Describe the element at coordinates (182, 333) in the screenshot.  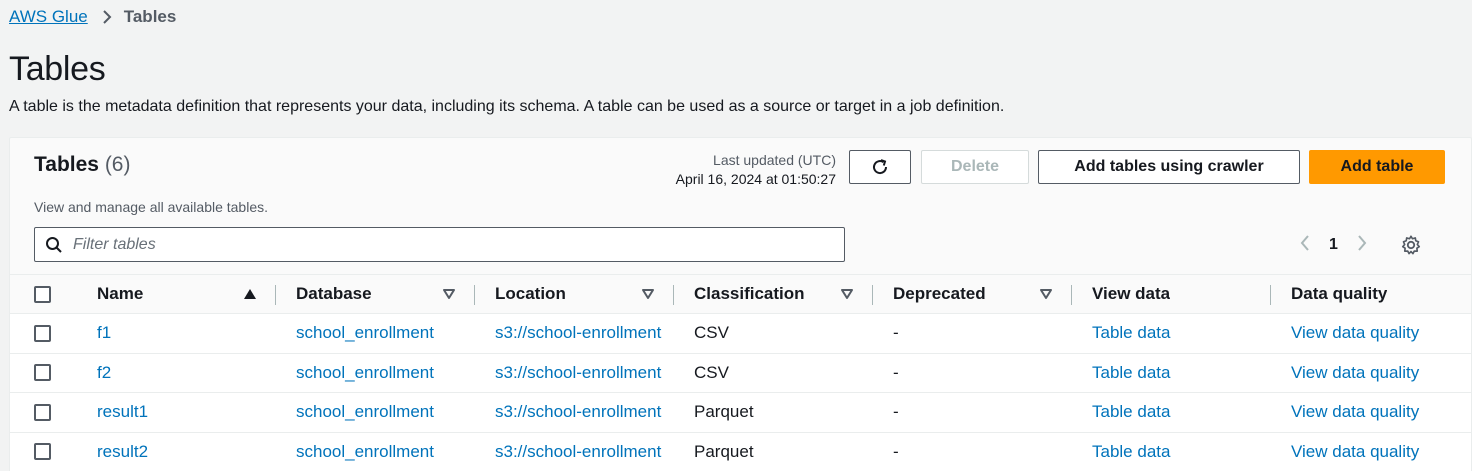
I see `table-name-link: f1` at that location.